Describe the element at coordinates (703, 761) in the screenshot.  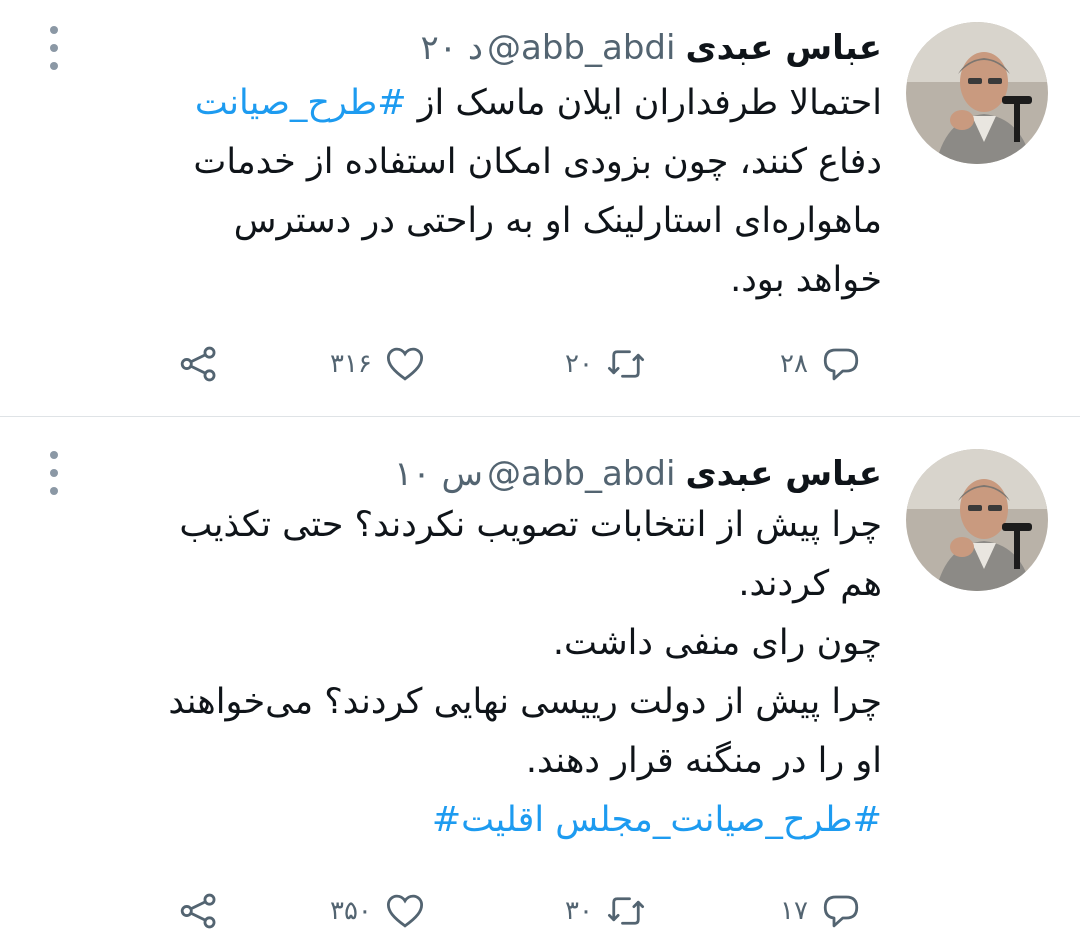
I see `tweet-line: او را در منگنه قرار دهند.` at that location.